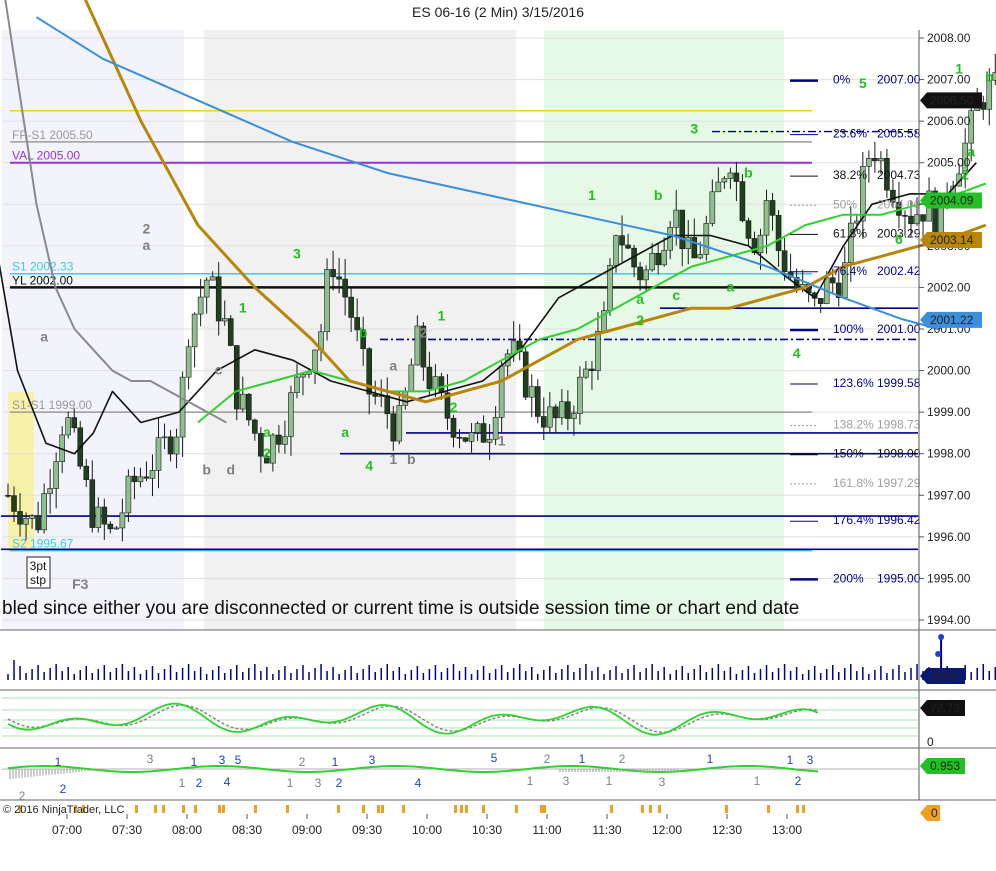 The width and height of the screenshot is (996, 871). I want to click on x-tick-label: 13:00, so click(787, 830).